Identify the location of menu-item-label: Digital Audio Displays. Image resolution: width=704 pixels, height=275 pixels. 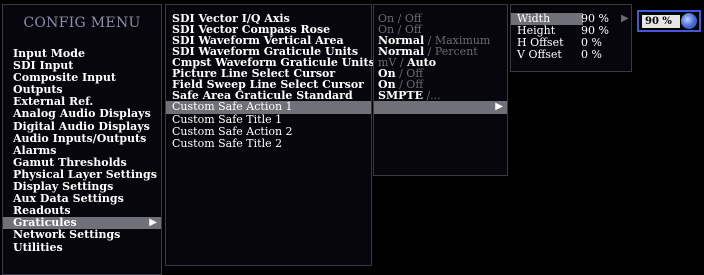
(81, 126).